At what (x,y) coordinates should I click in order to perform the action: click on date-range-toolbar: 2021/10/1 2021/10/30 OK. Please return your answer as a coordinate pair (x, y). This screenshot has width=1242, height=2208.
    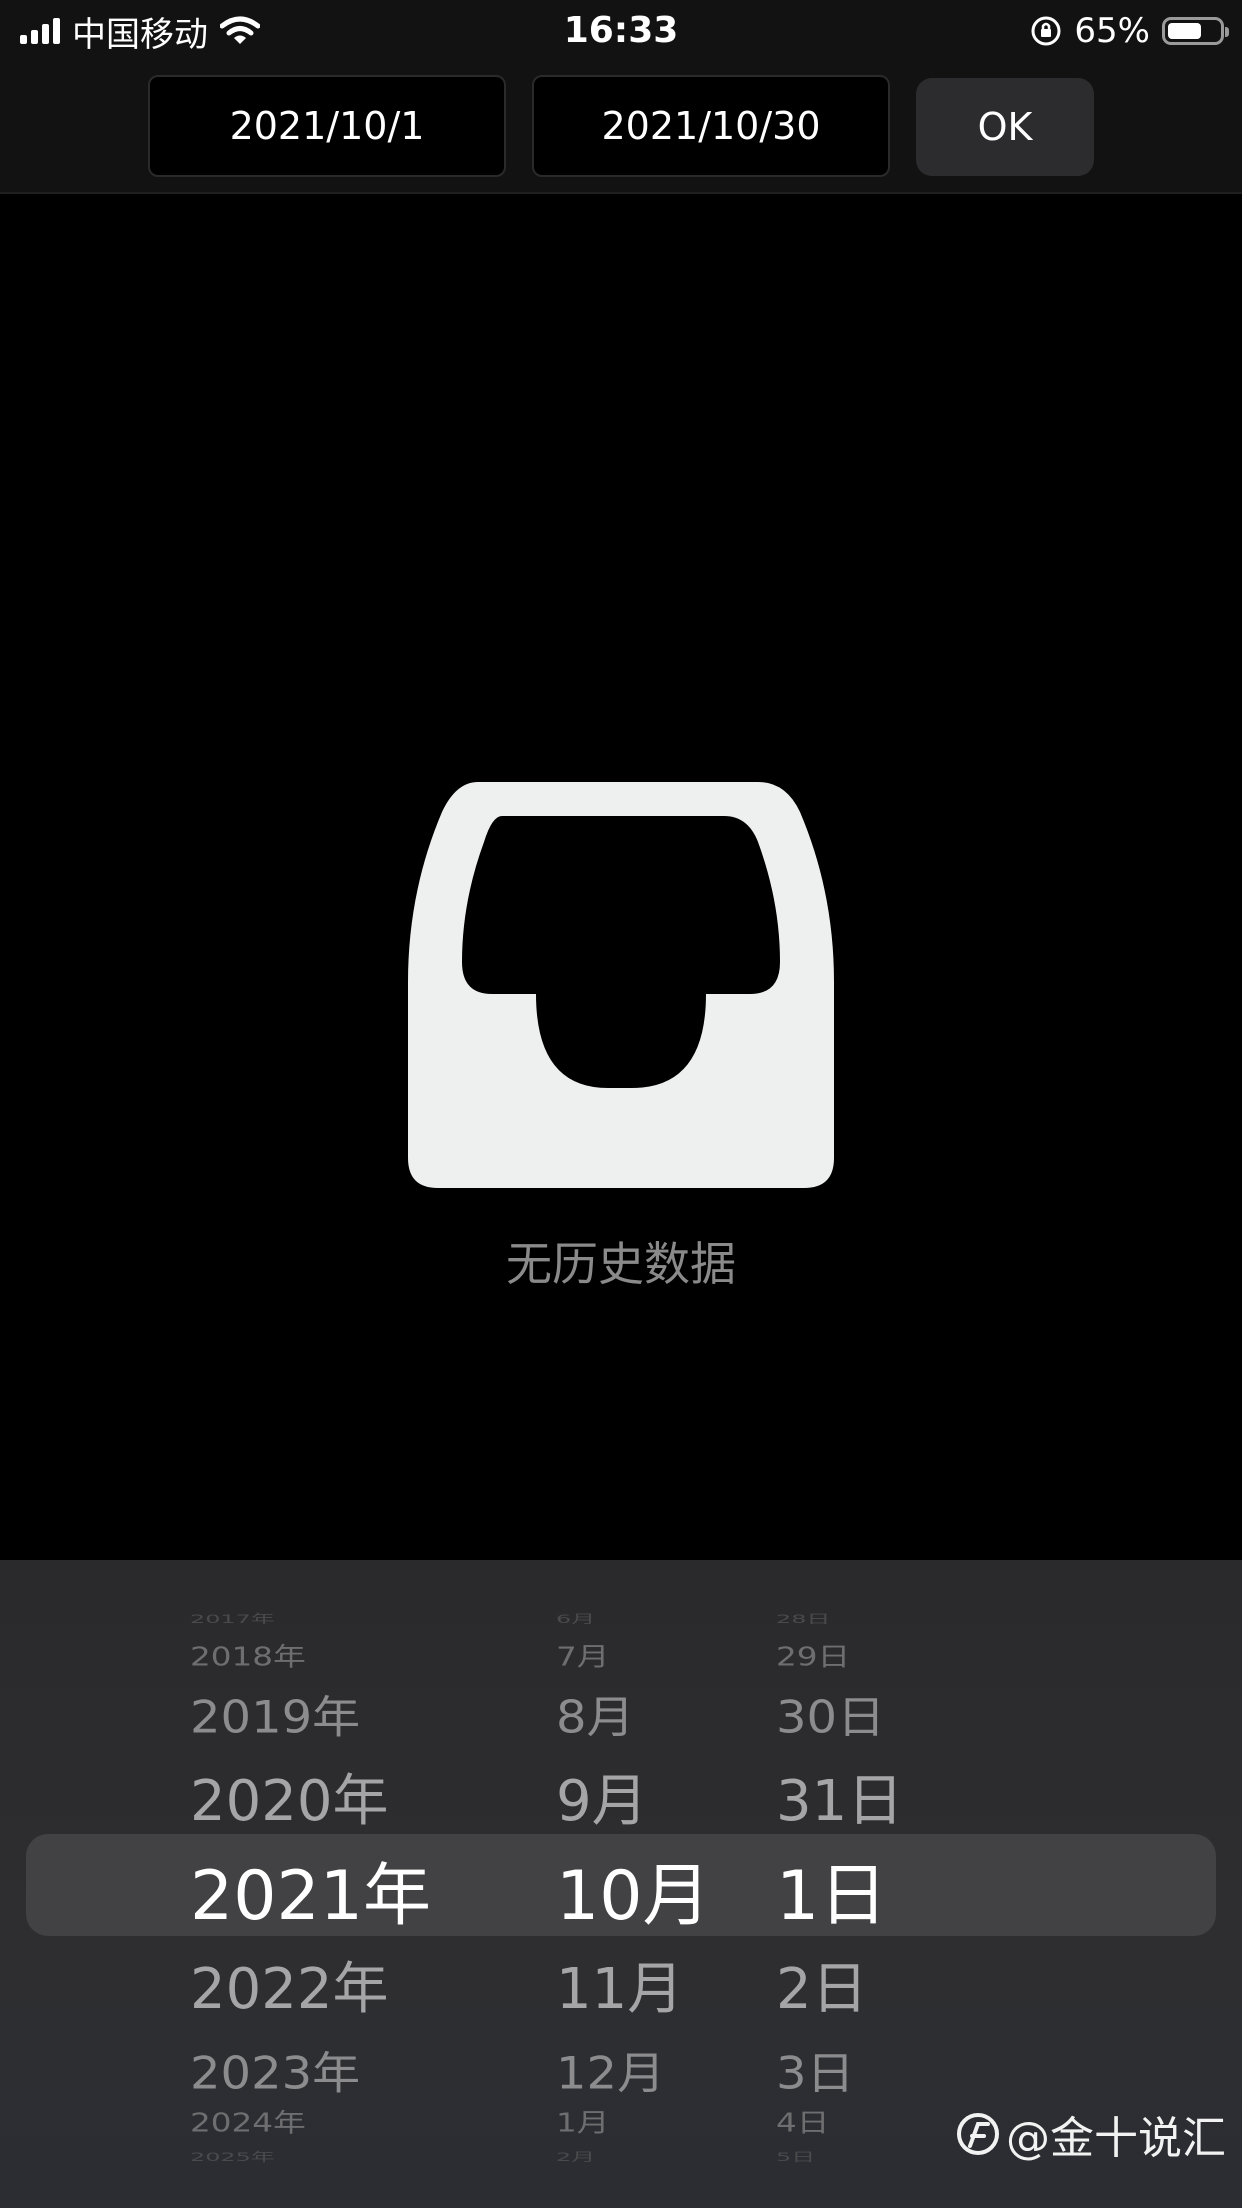
    Looking at the image, I should click on (621, 128).